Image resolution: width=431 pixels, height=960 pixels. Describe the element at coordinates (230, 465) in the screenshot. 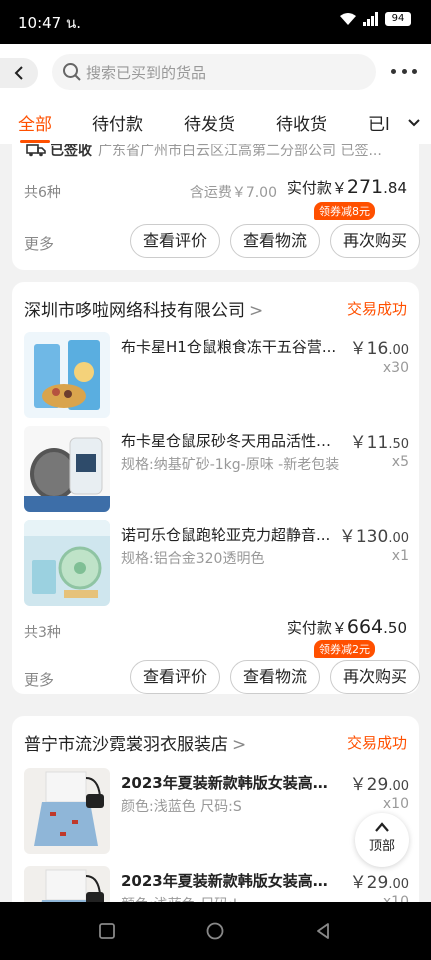

I see `product-spec: 规格:纳基矿砂-1kg-原味 -新老包装随机发` at that location.